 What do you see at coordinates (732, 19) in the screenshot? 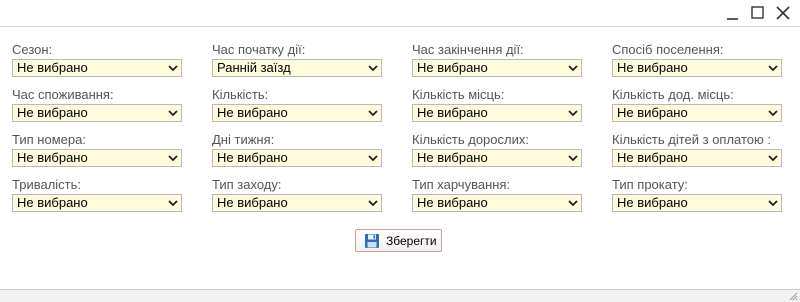
I see `minimize-icon` at bounding box center [732, 19].